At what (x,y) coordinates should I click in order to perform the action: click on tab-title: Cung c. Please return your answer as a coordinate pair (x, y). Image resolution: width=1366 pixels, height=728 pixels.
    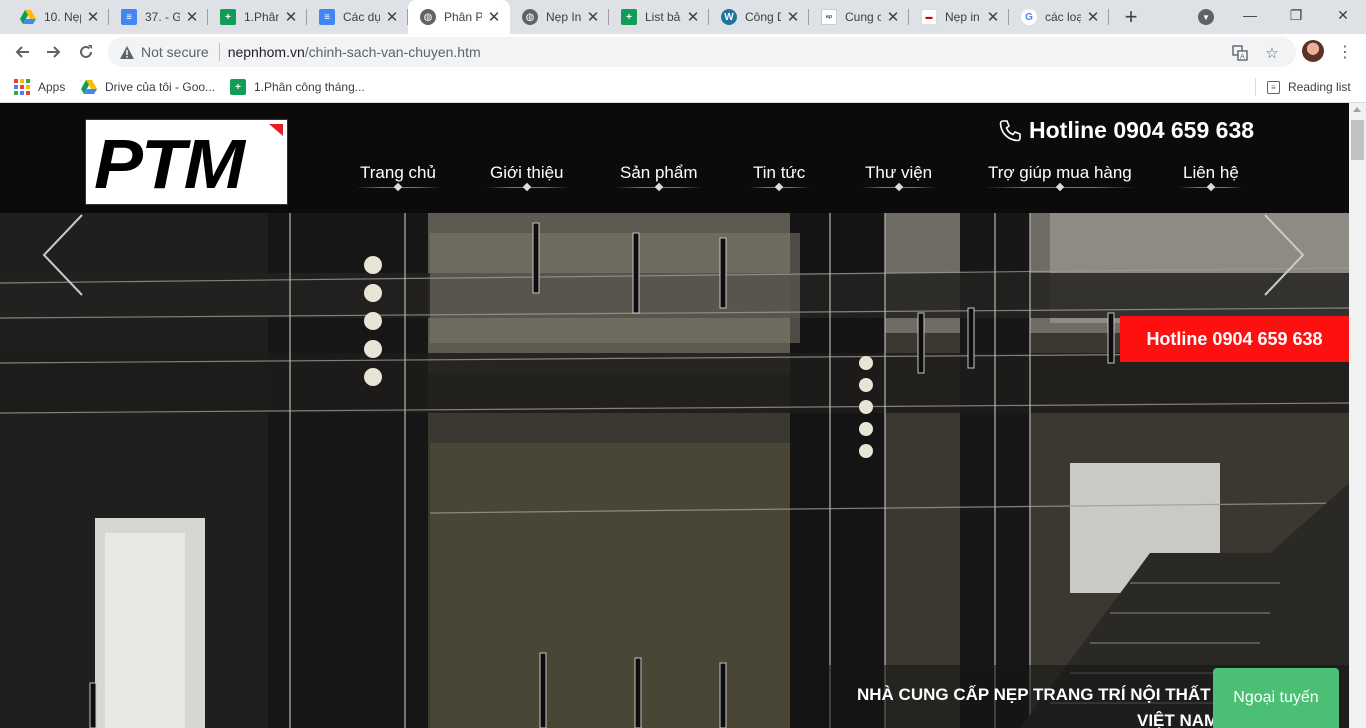
    Looking at the image, I should click on (863, 17).